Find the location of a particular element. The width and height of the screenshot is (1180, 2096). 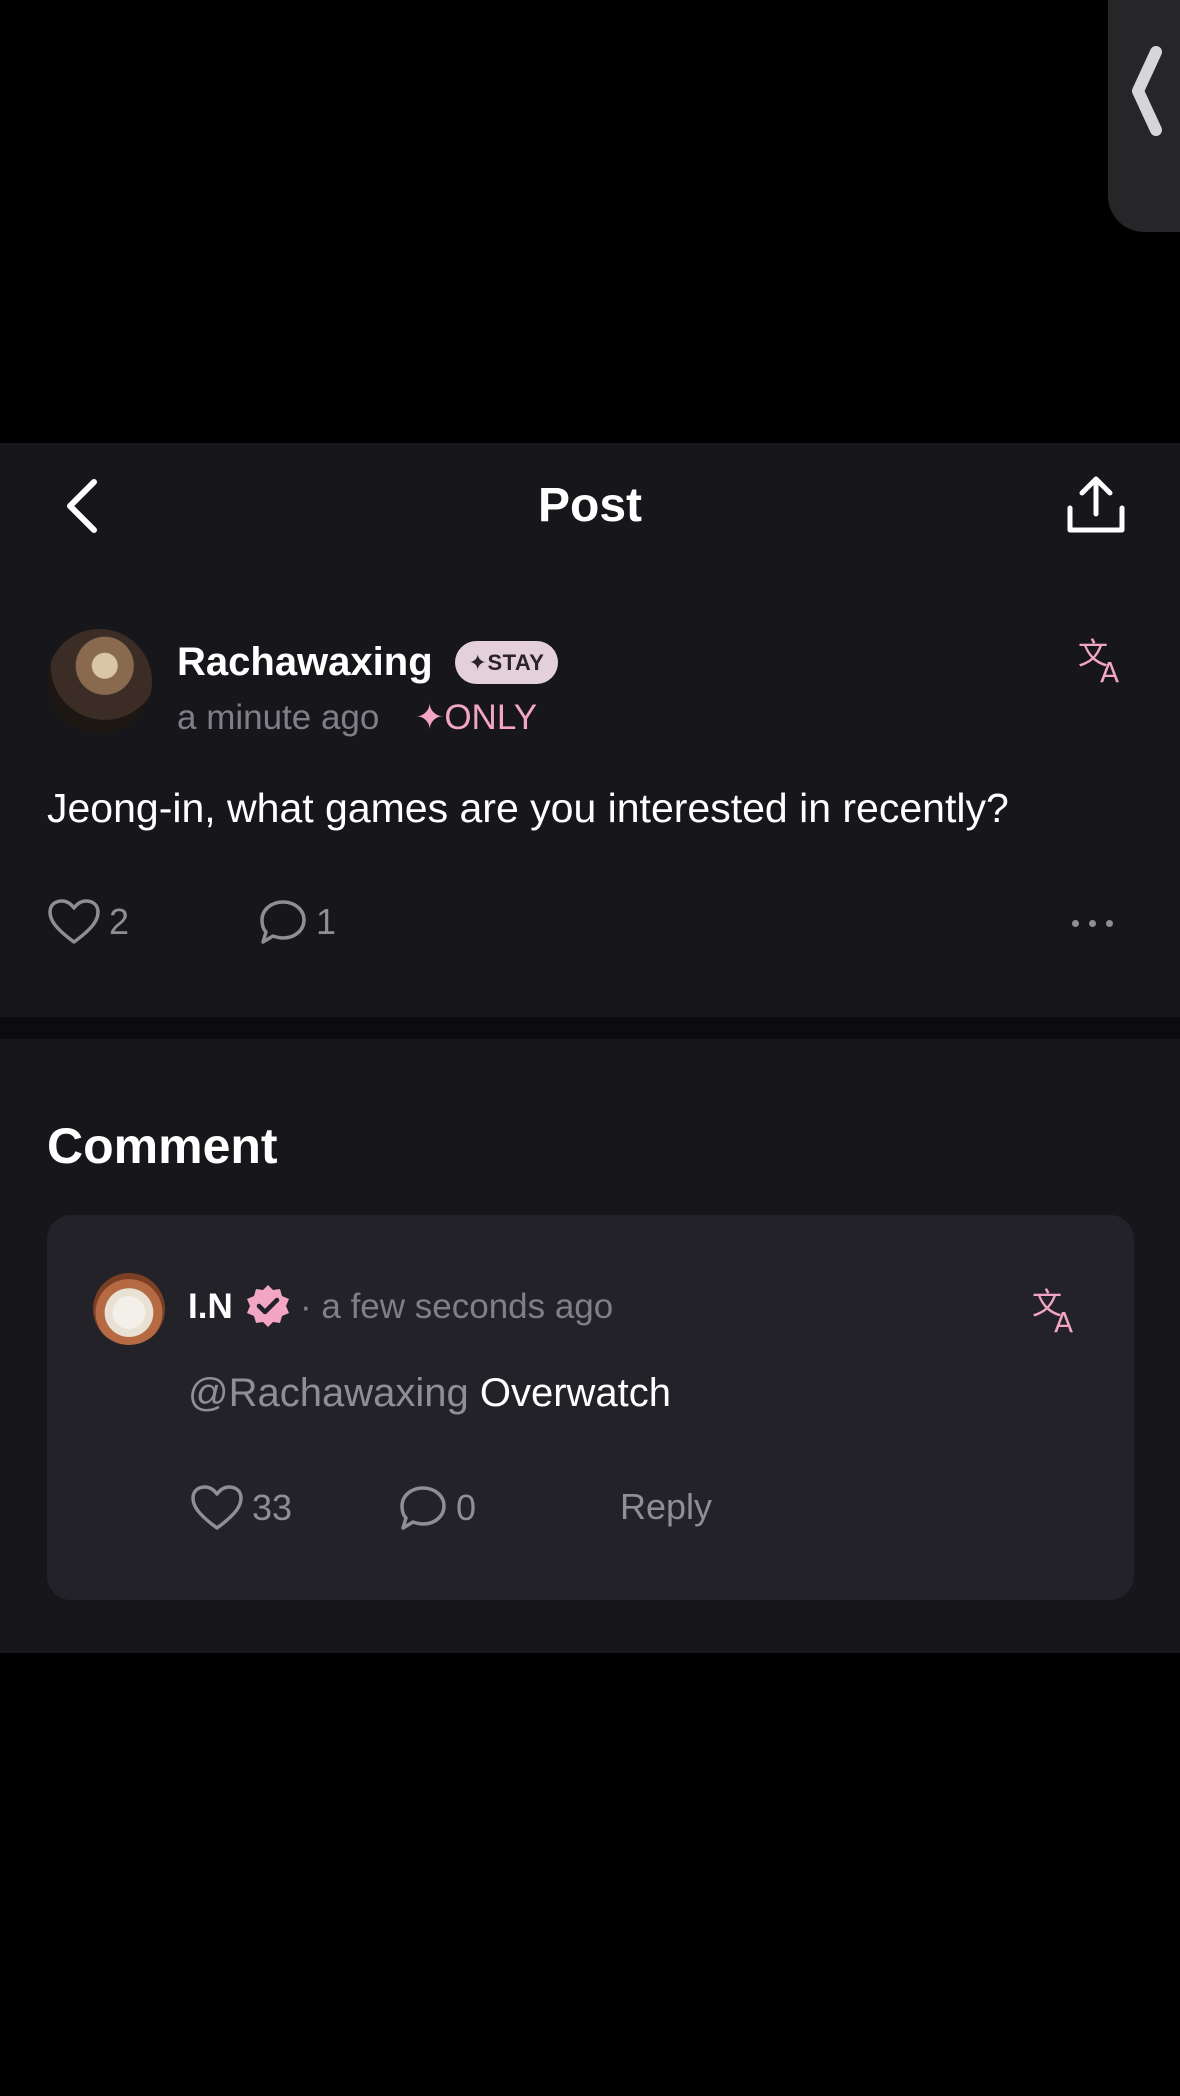

membership-badge: ✦STAY is located at coordinates (506, 662).